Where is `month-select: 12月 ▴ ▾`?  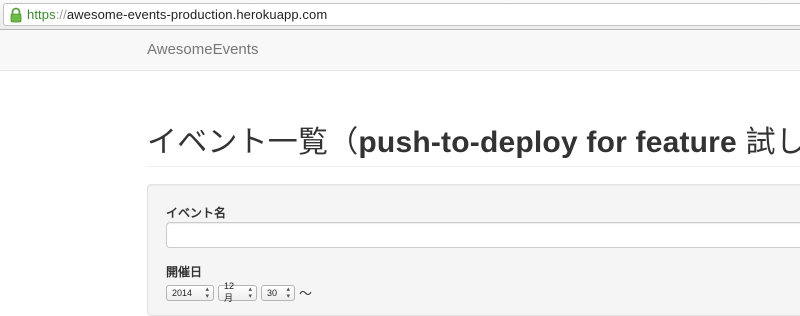 month-select: 12月 ▴ ▾ is located at coordinates (237, 292).